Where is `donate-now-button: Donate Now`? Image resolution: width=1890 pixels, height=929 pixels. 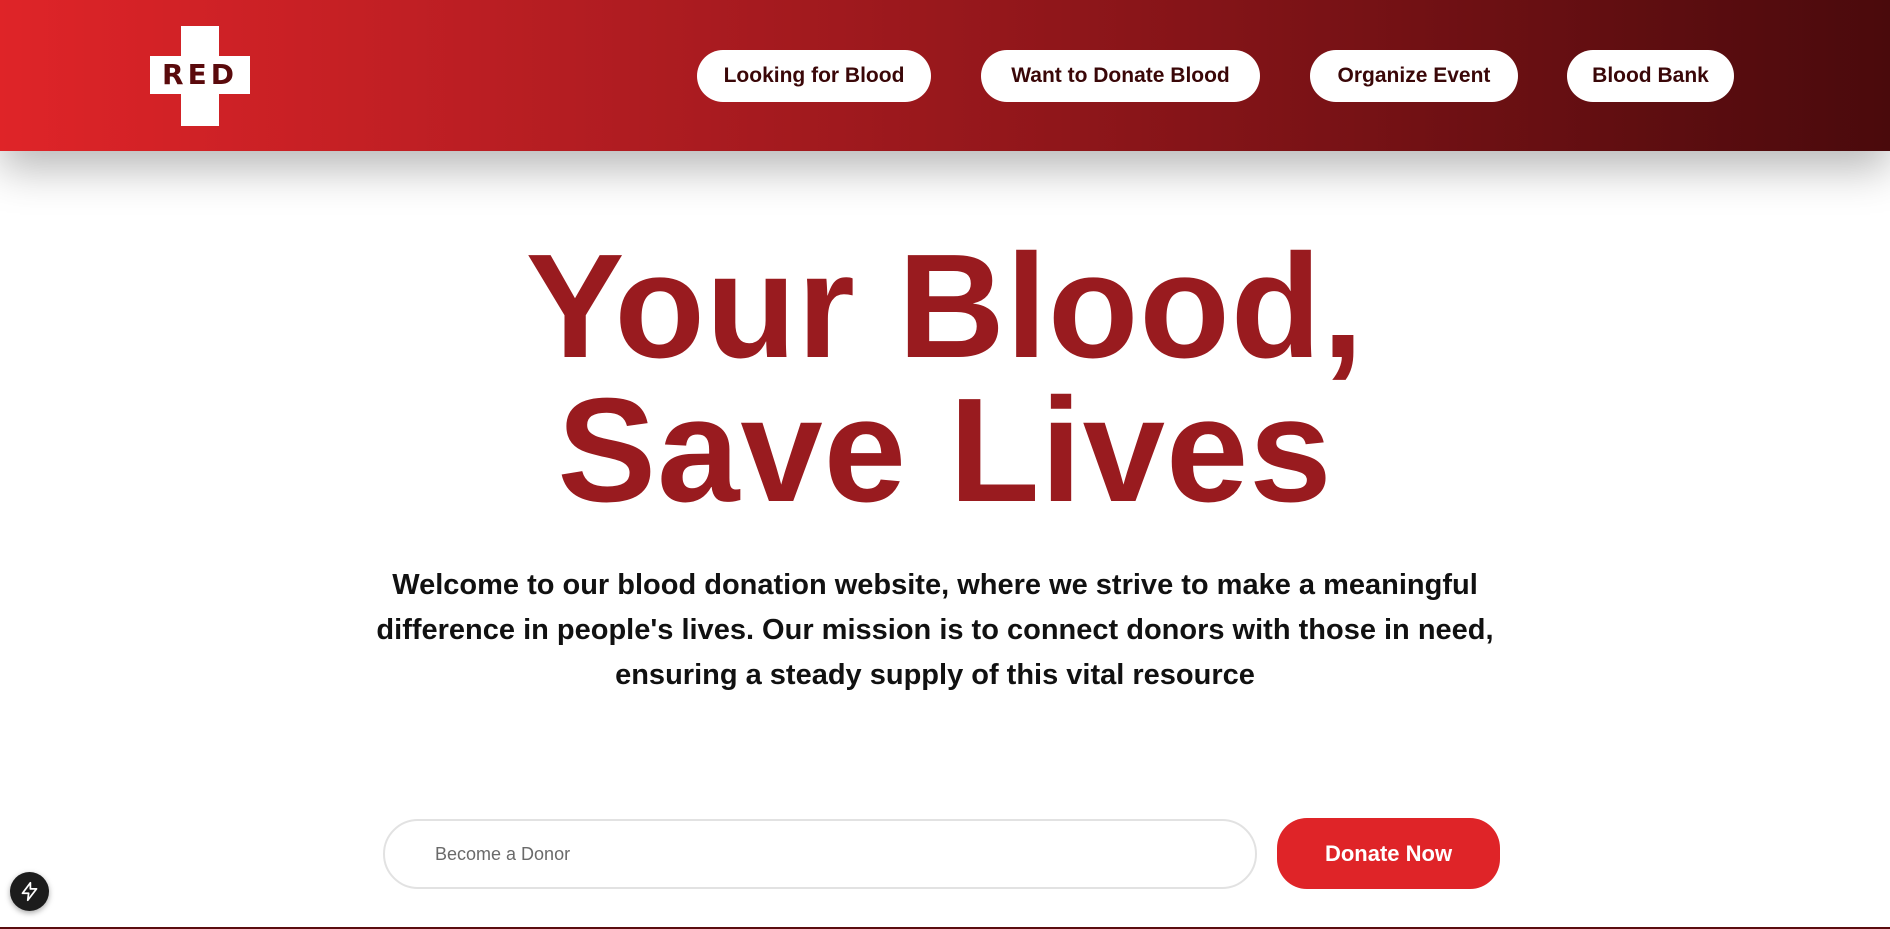 donate-now-button: Donate Now is located at coordinates (1388, 853).